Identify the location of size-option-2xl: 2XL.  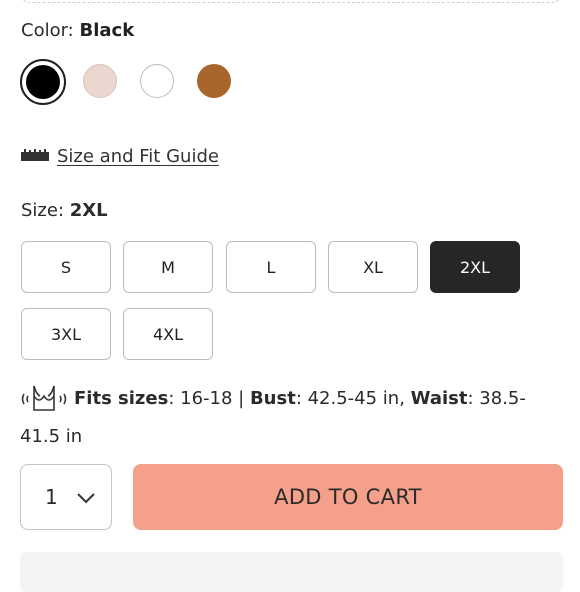
(475, 267).